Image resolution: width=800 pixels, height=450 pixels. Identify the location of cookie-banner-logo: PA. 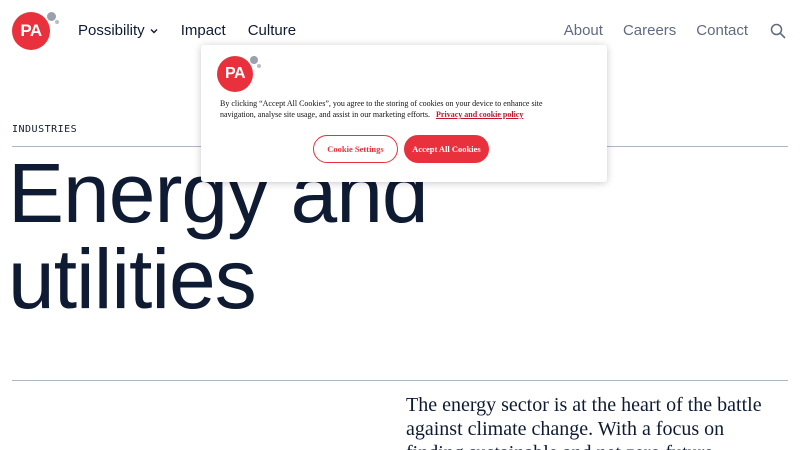
(239, 76).